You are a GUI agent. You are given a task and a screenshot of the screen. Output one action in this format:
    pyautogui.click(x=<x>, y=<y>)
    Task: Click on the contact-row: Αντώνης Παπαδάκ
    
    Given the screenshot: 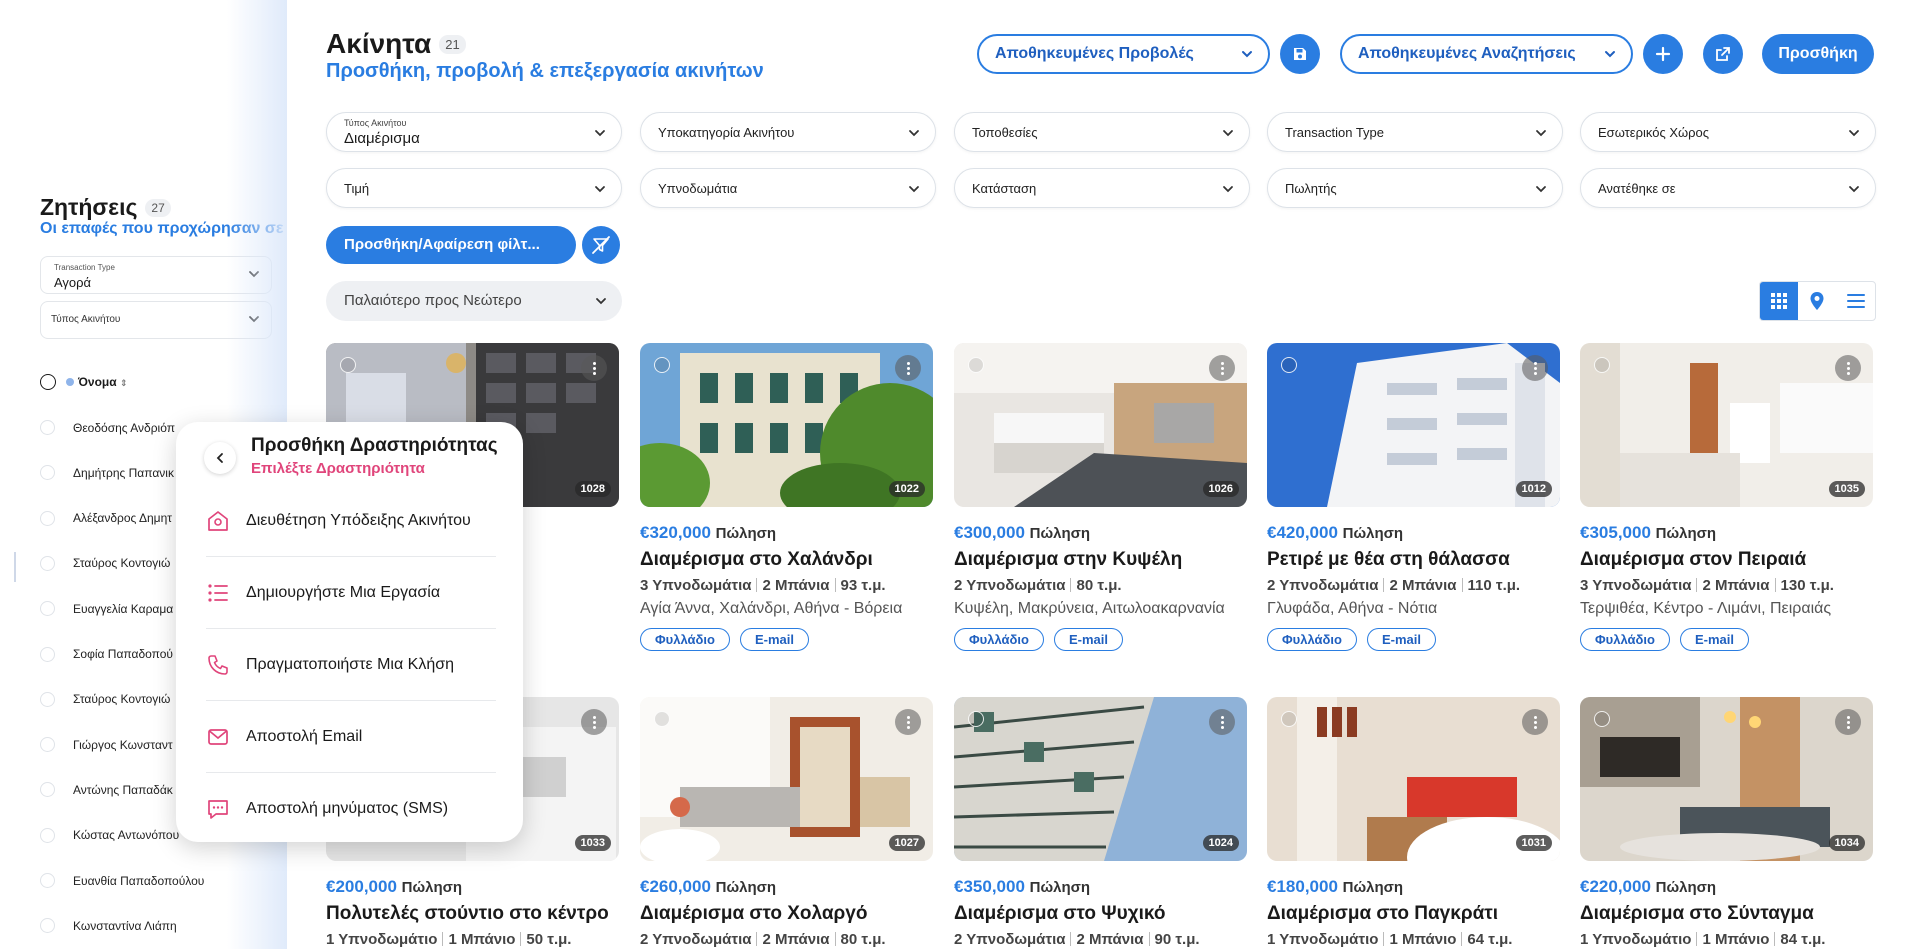 What is the action you would take?
    pyautogui.click(x=106, y=790)
    